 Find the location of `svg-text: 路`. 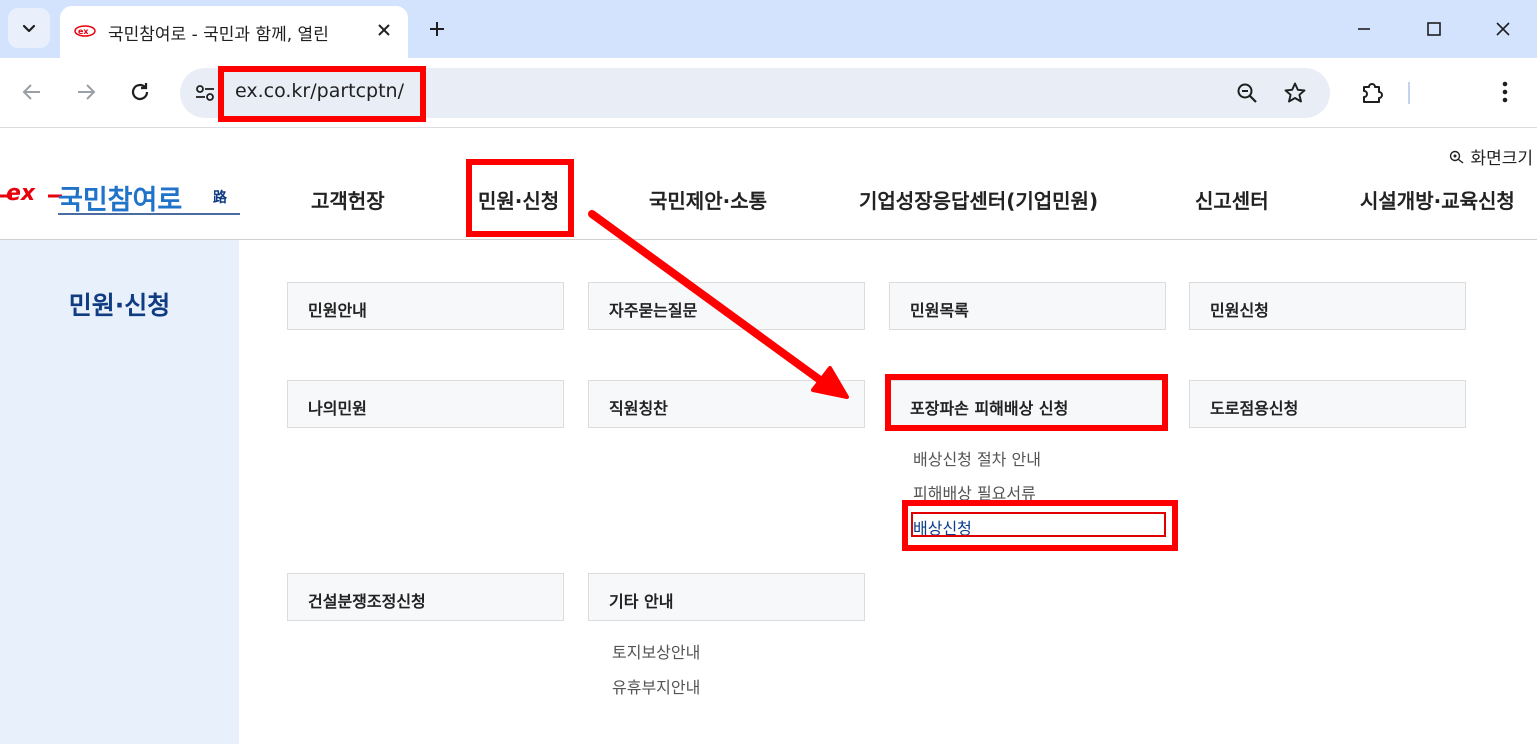

svg-text: 路 is located at coordinates (220, 197).